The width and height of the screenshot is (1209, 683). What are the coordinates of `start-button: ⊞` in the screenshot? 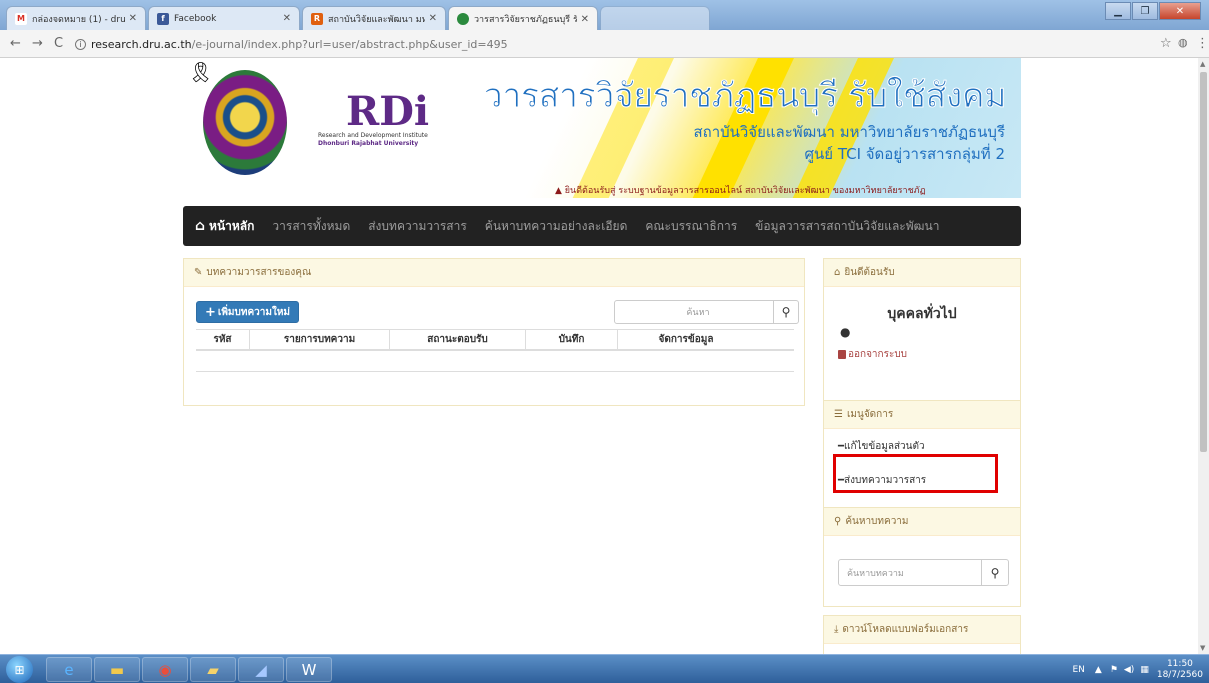 It's located at (19, 669).